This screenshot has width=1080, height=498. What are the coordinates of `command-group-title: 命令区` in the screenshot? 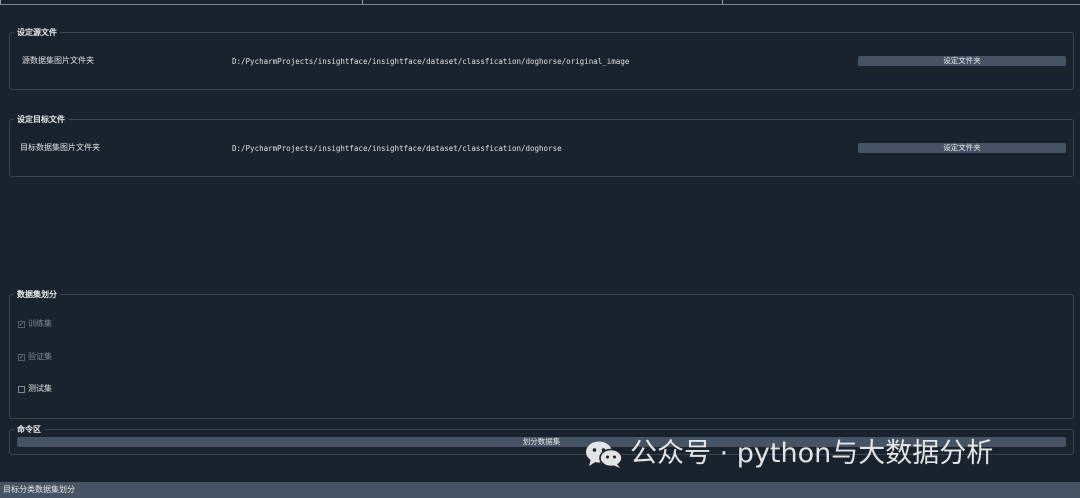 It's located at (29, 429).